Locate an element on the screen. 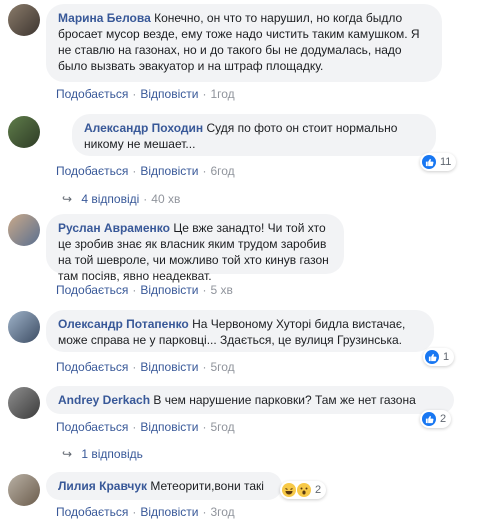  comment-time: 1год is located at coordinates (222, 94).